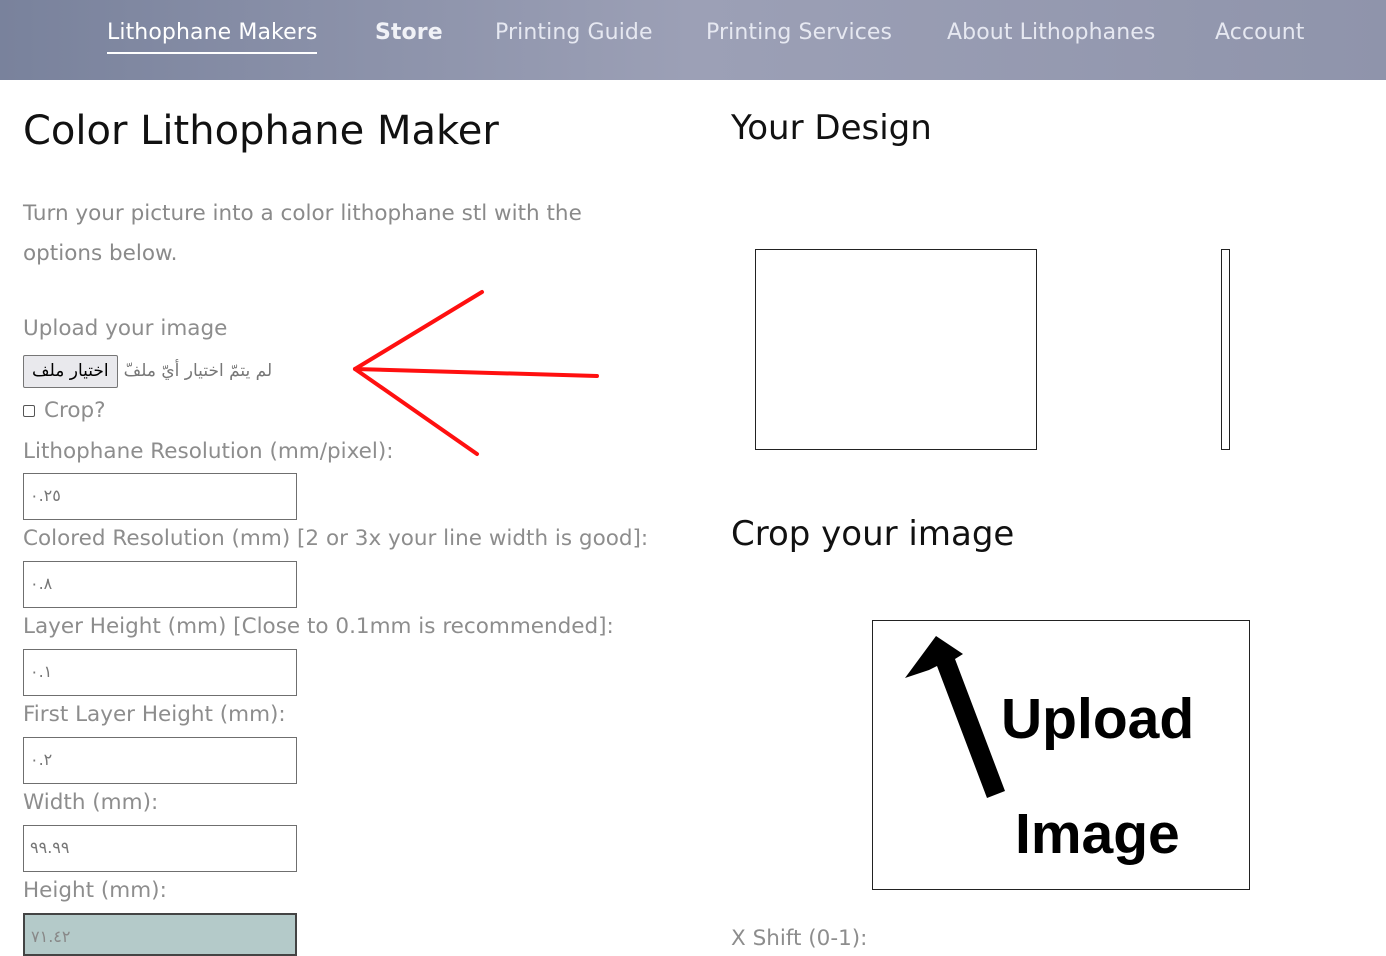  I want to click on upload-arrow-icon, so click(955, 717).